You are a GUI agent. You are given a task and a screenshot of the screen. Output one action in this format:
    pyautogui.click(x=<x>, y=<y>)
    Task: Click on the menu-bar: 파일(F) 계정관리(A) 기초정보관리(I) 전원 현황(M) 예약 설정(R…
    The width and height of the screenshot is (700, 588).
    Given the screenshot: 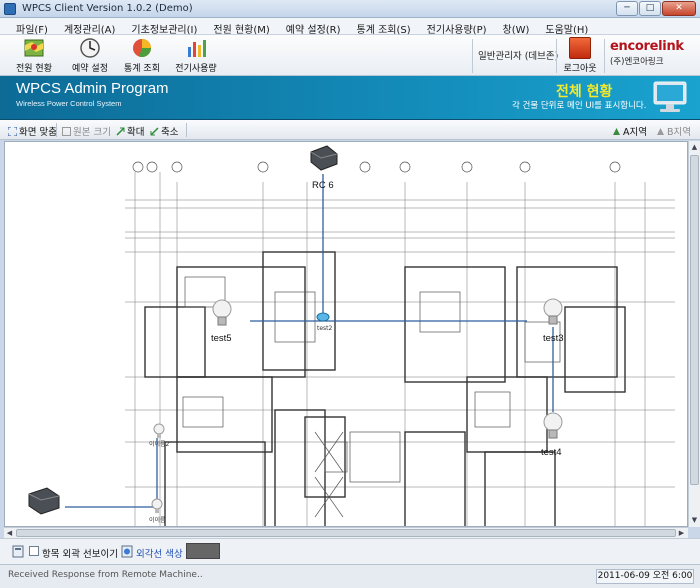 What is the action you would take?
    pyautogui.click(x=350, y=27)
    